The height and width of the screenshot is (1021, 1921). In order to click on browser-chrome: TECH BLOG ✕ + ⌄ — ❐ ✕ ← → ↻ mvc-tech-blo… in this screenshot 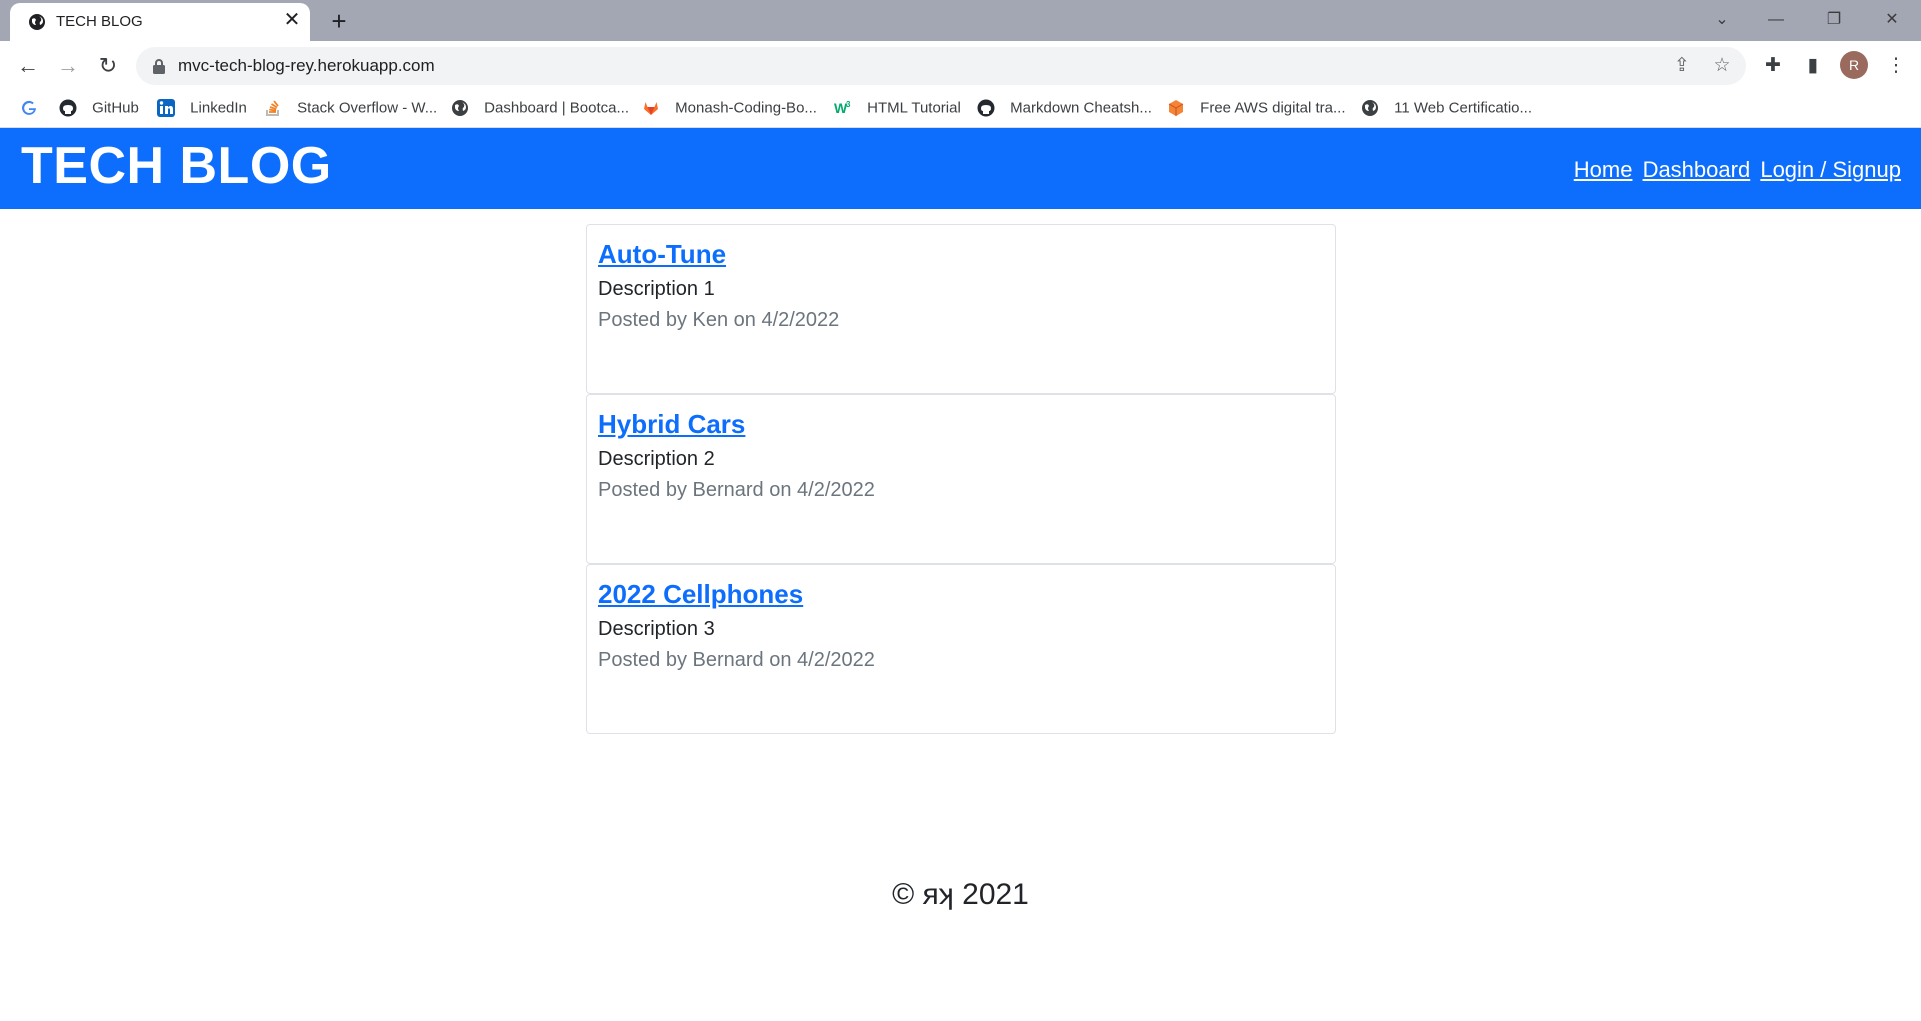, I will do `click(960, 64)`.